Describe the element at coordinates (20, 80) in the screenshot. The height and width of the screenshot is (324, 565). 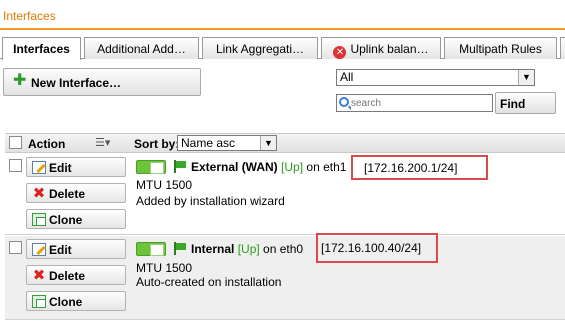
I see `plus-icon: ✚` at that location.